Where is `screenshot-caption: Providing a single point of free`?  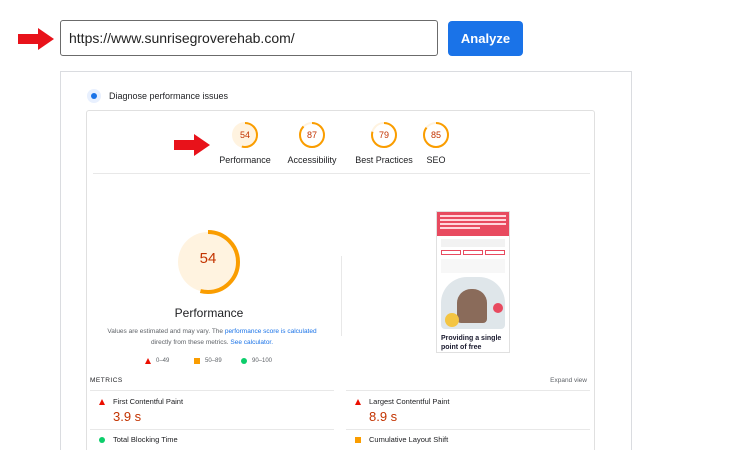 screenshot-caption: Providing a single point of free is located at coordinates (471, 343).